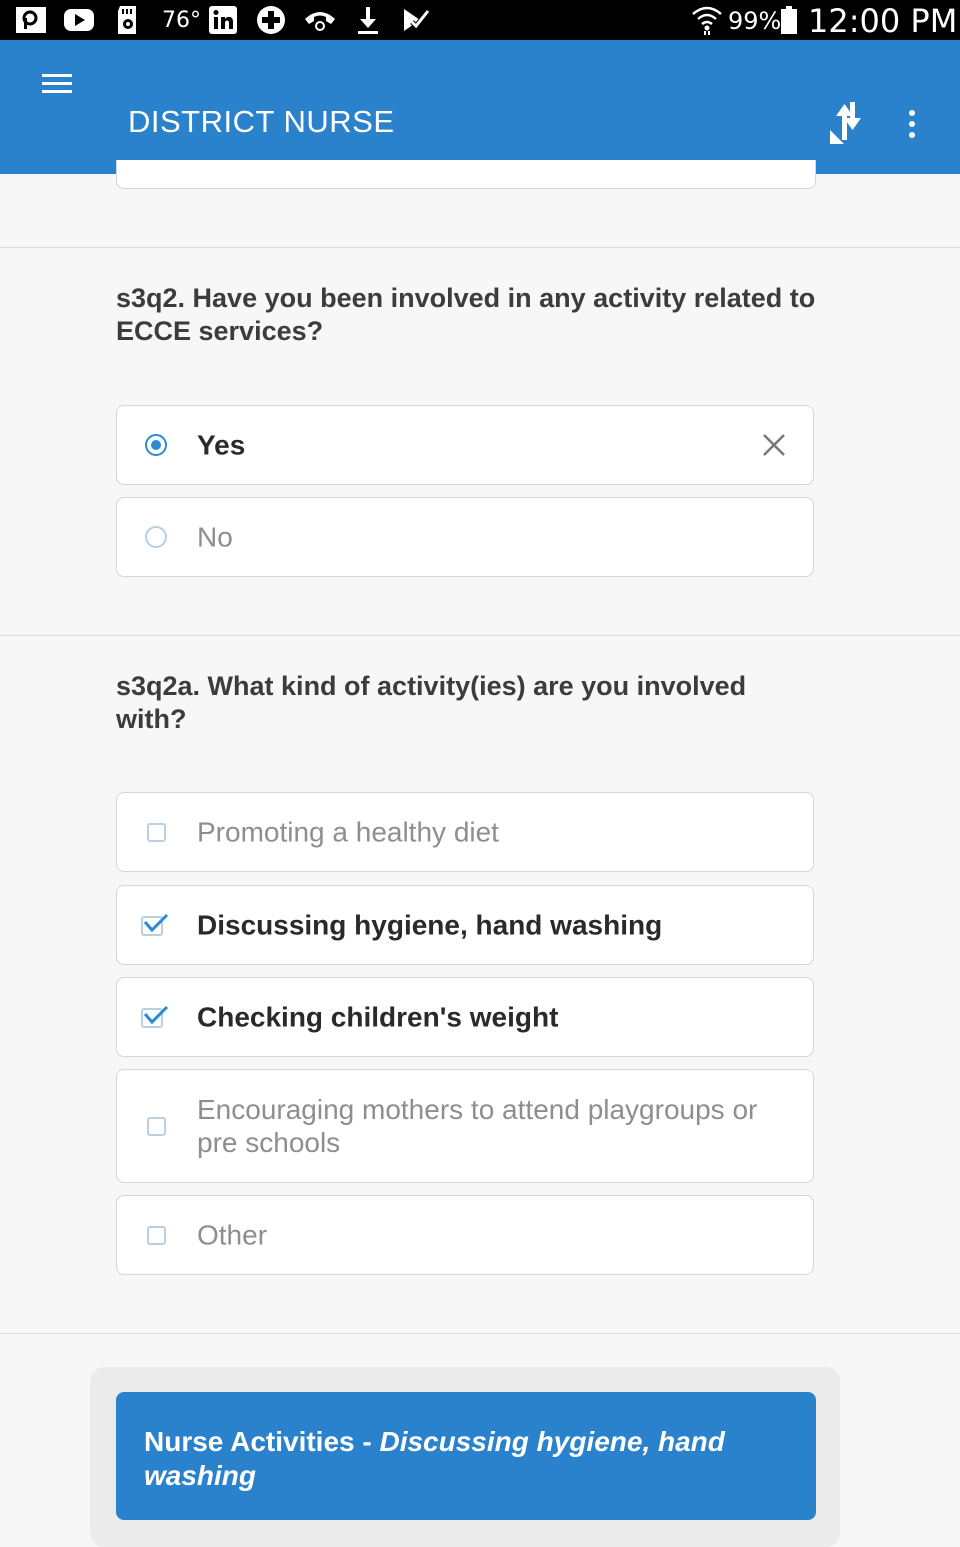  I want to click on check-flag-icon, so click(415, 20).